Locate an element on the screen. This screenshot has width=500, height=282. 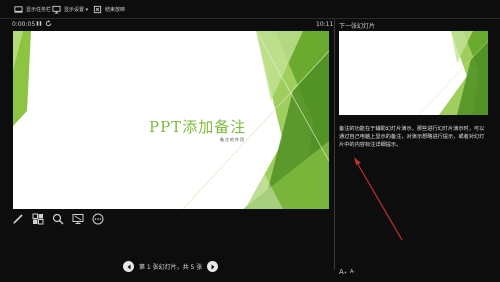
chevron-right-icon is located at coordinates (213, 266).